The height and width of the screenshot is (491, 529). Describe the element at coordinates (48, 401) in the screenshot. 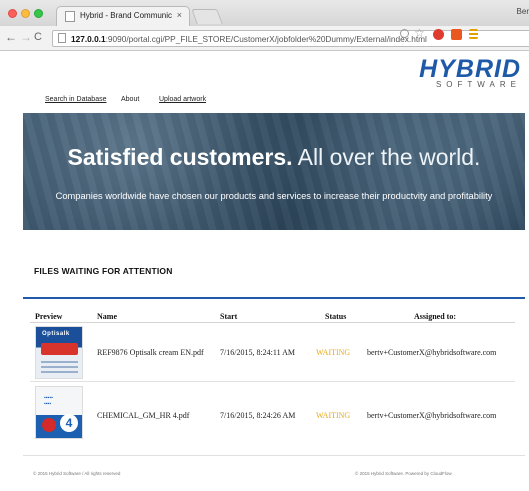

I see `thumbnail-text-block: ▪▪▪▪▪ ▪▪▪▪` at that location.